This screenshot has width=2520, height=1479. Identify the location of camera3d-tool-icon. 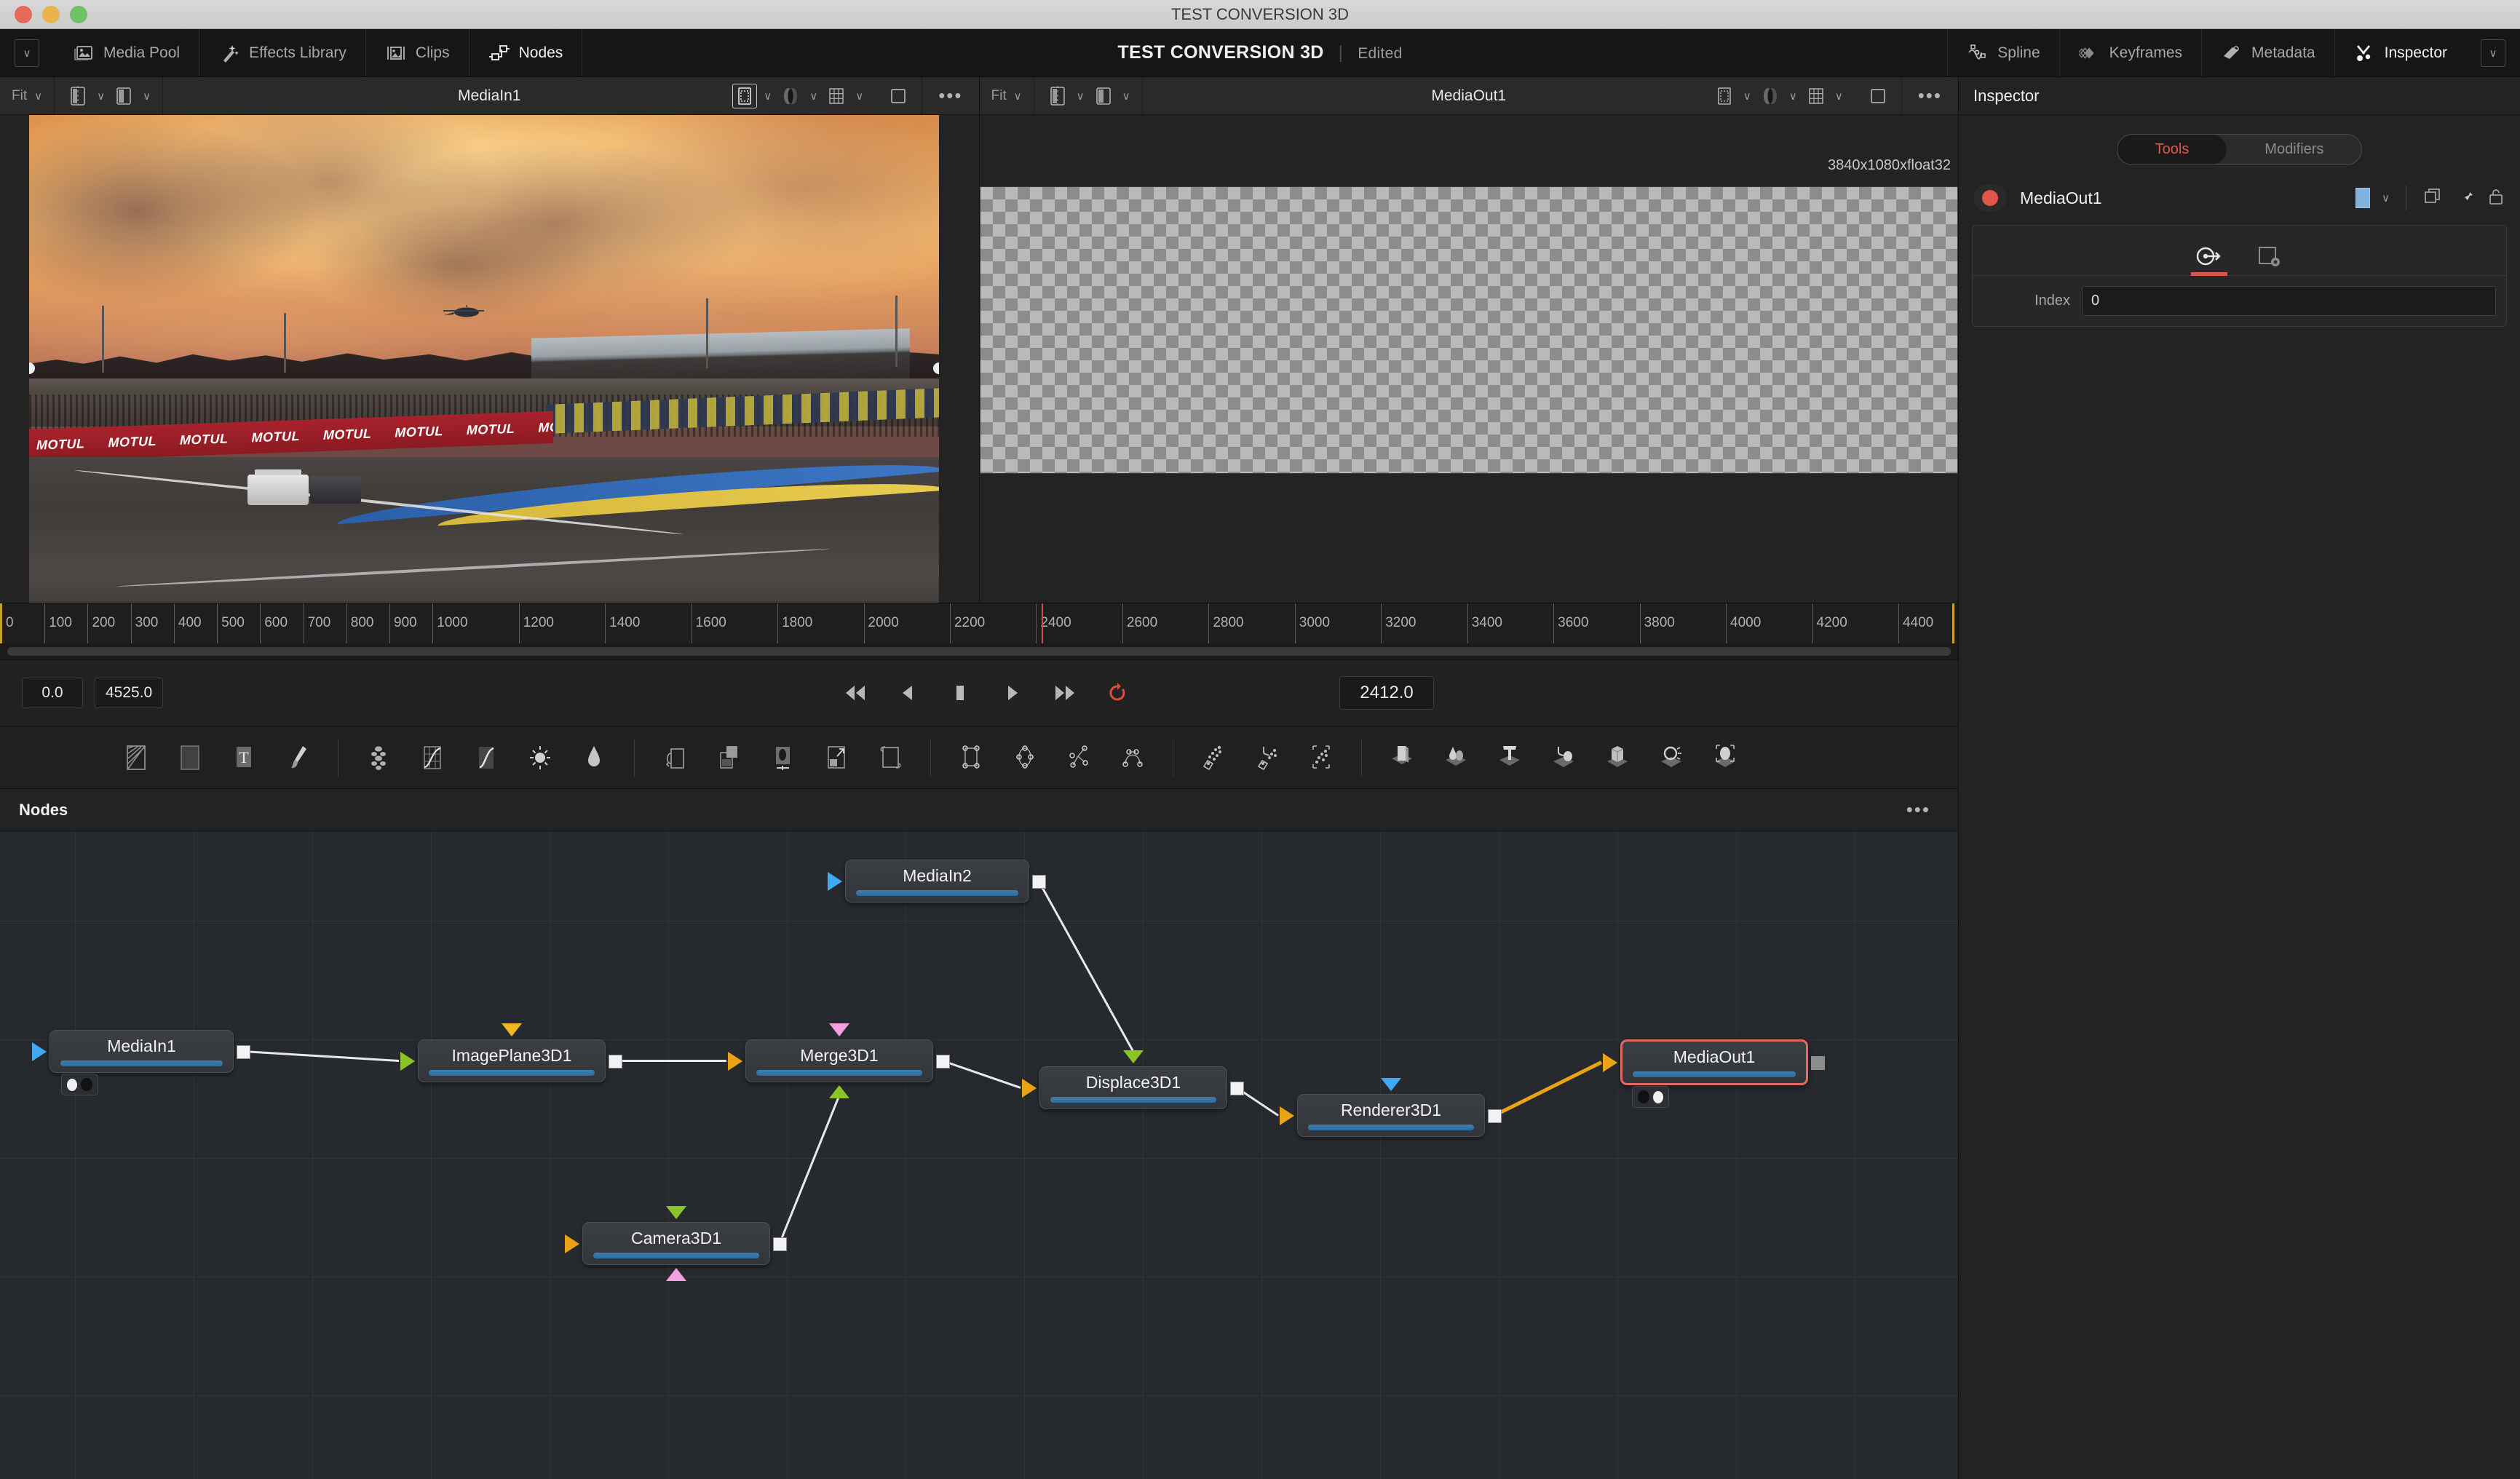
(1671, 758).